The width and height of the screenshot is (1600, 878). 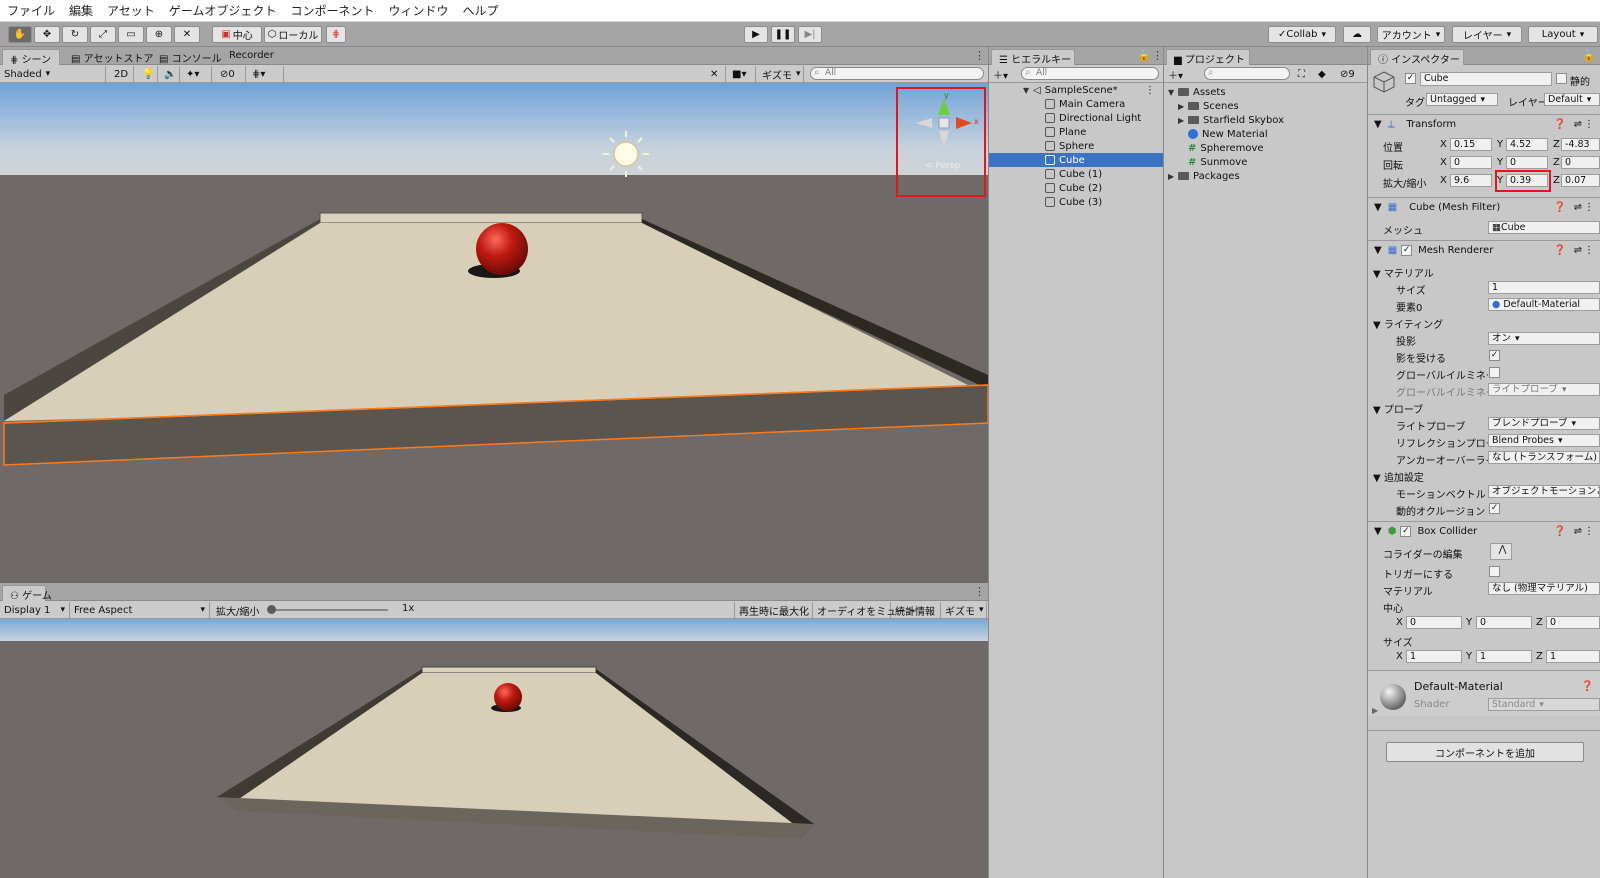 What do you see at coordinates (190, 57) in the screenshot?
I see `tab-console: ▤ コンソール` at bounding box center [190, 57].